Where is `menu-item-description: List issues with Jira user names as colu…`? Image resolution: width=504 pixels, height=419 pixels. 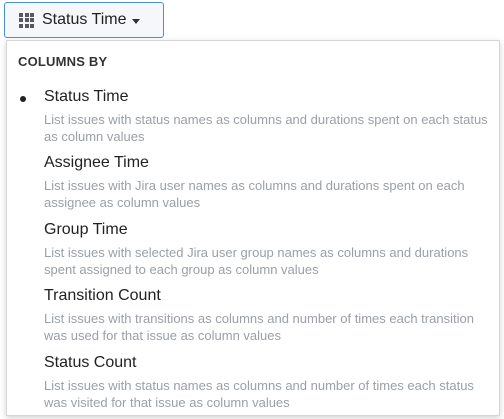 menu-item-description: List issues with Jira user names as colu… is located at coordinates (254, 194).